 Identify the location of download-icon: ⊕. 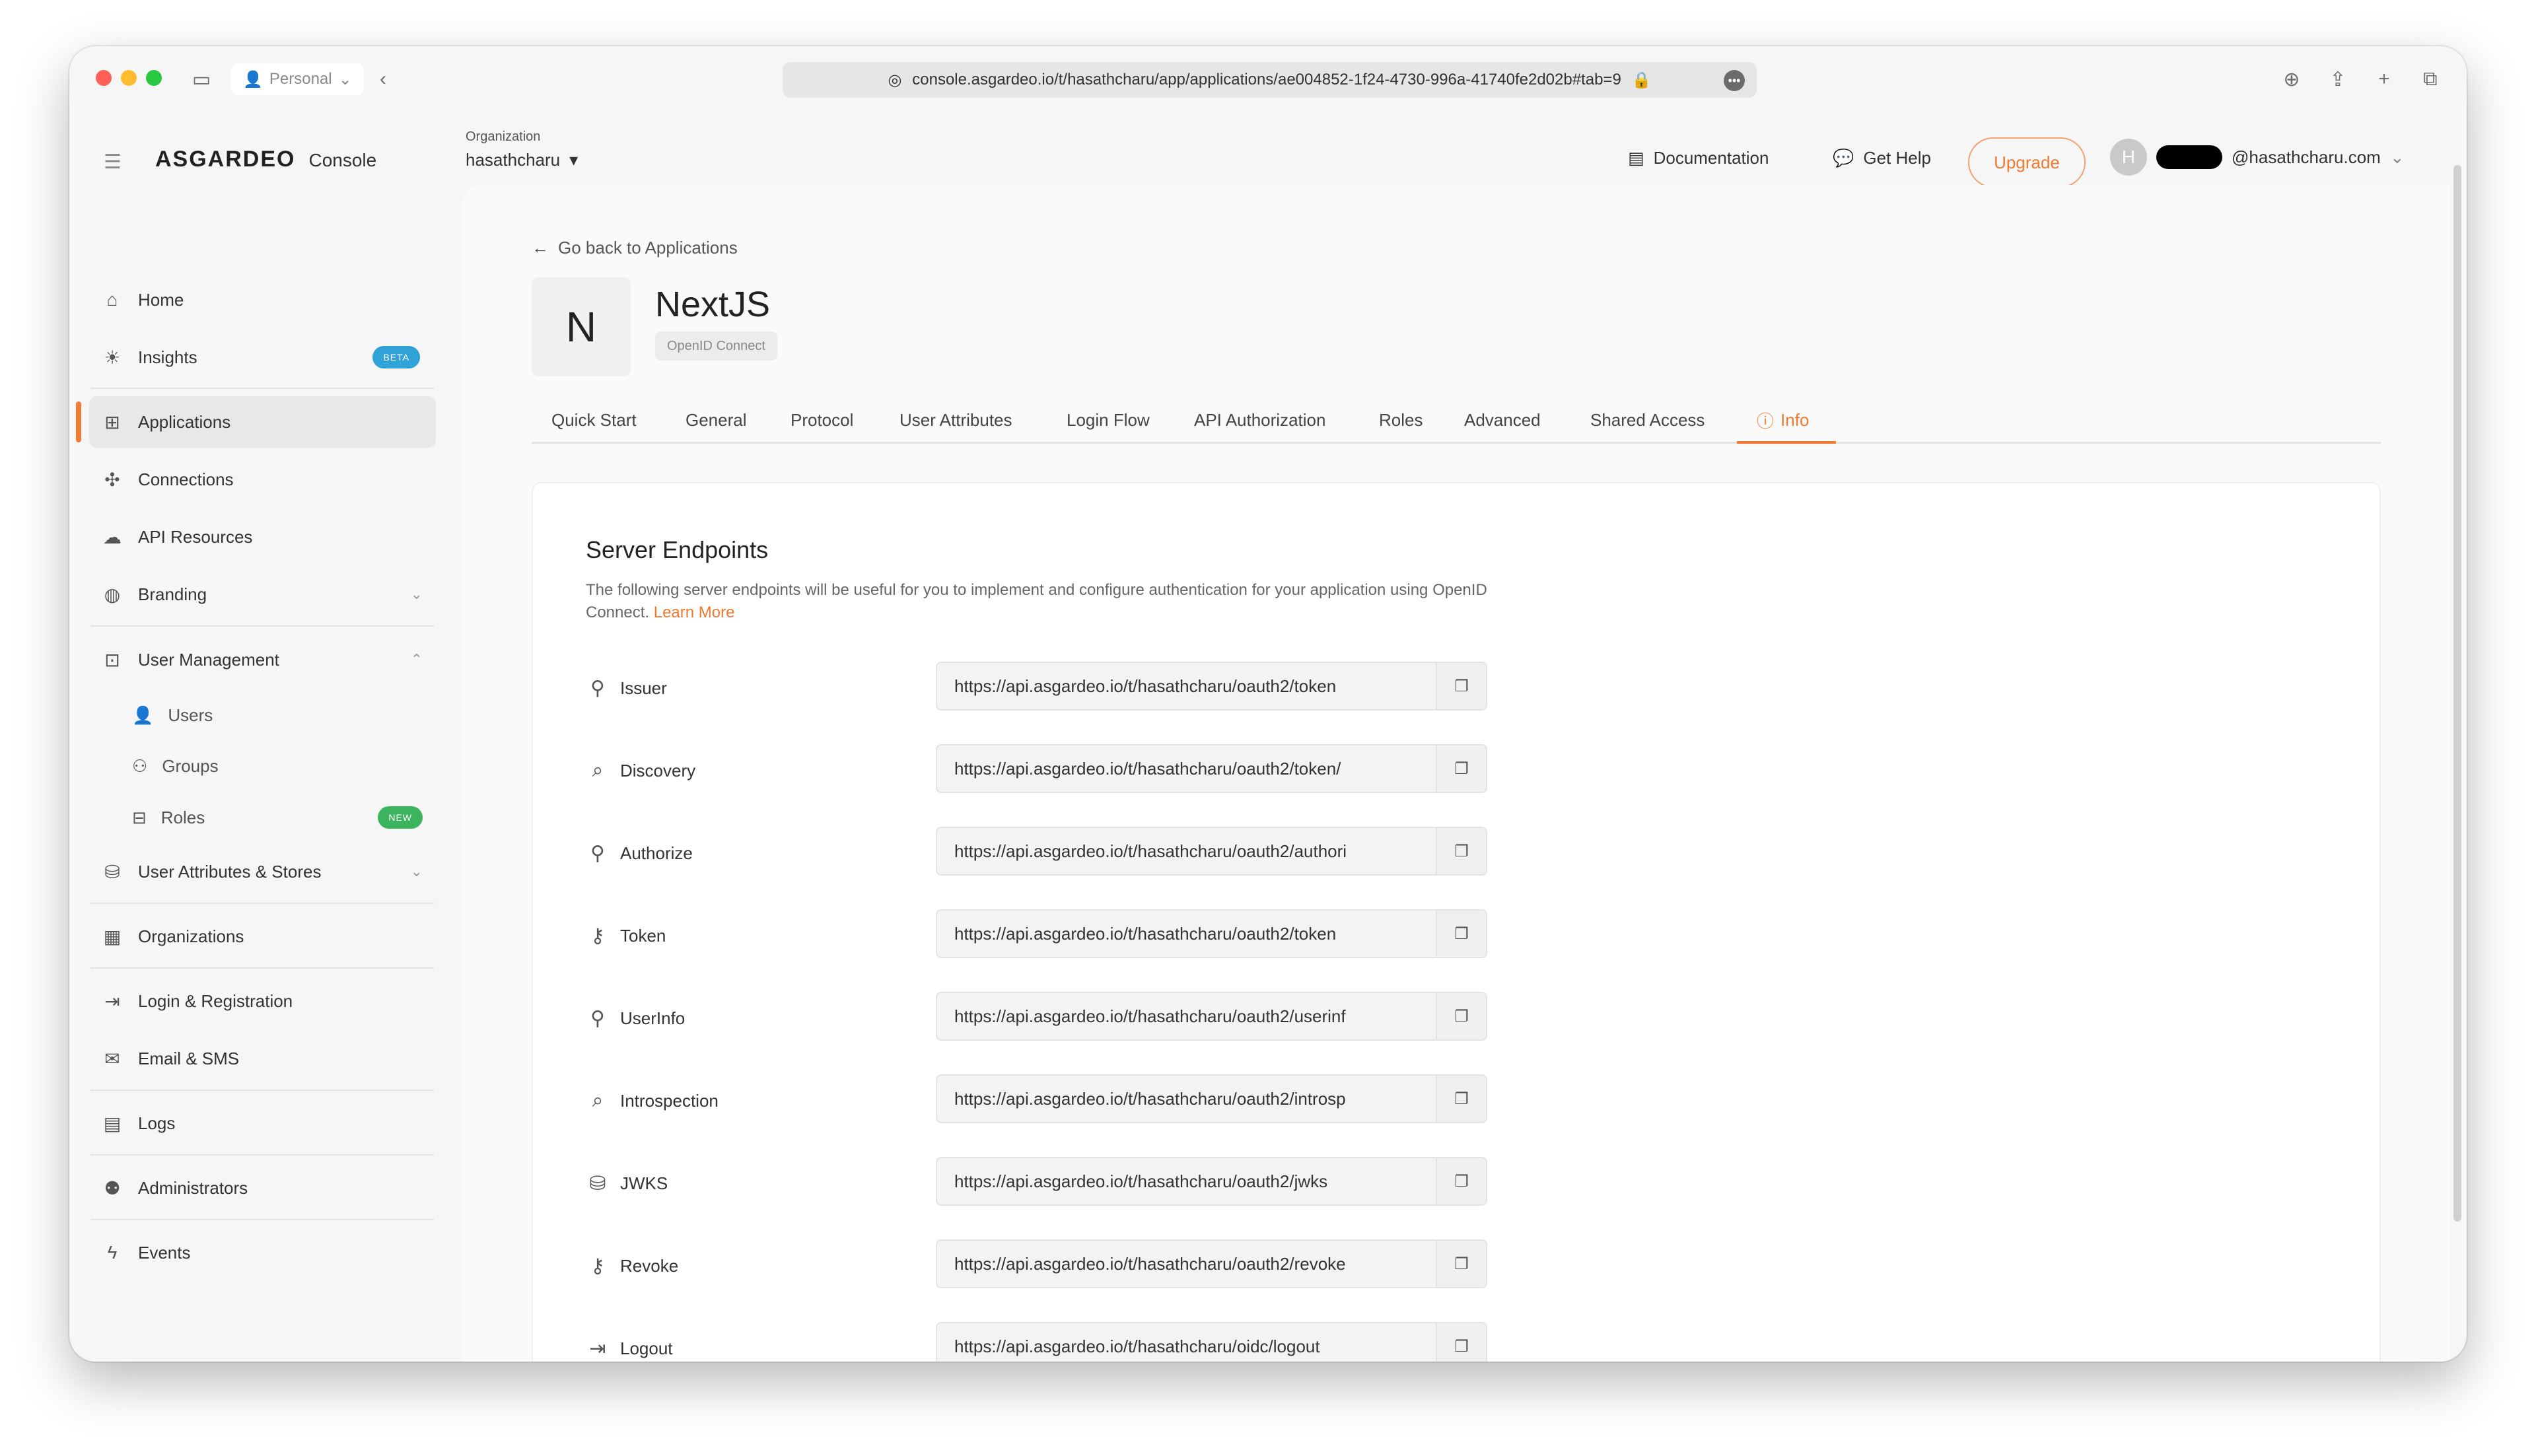
(2291, 79).